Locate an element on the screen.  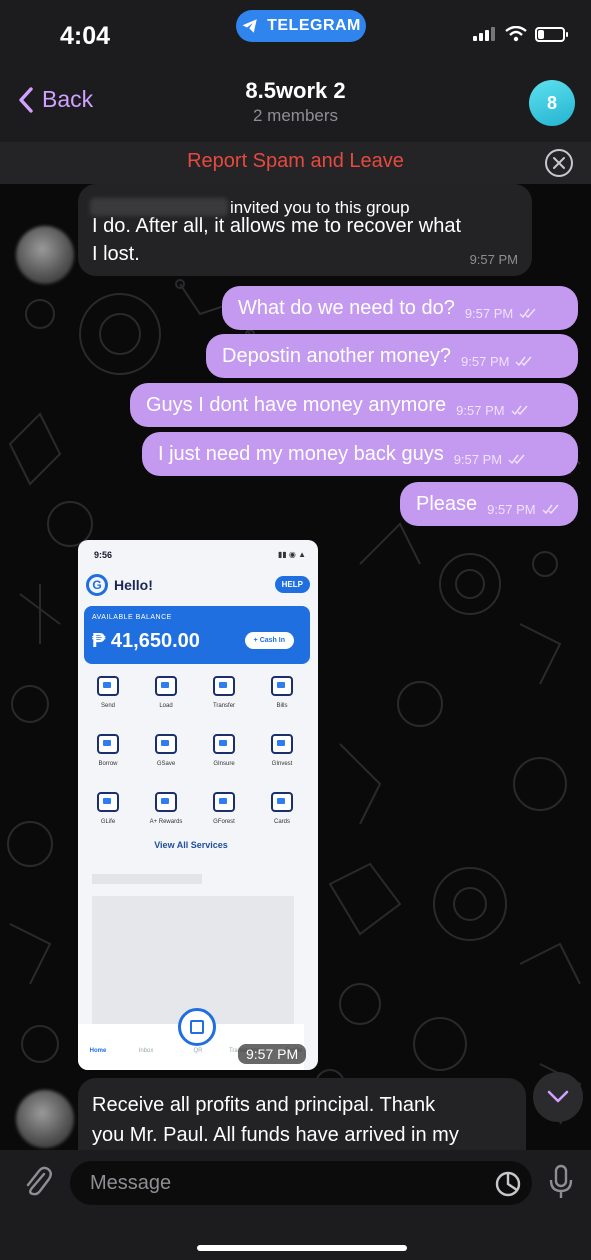
avatar-initial: 8 is located at coordinates (551, 102).